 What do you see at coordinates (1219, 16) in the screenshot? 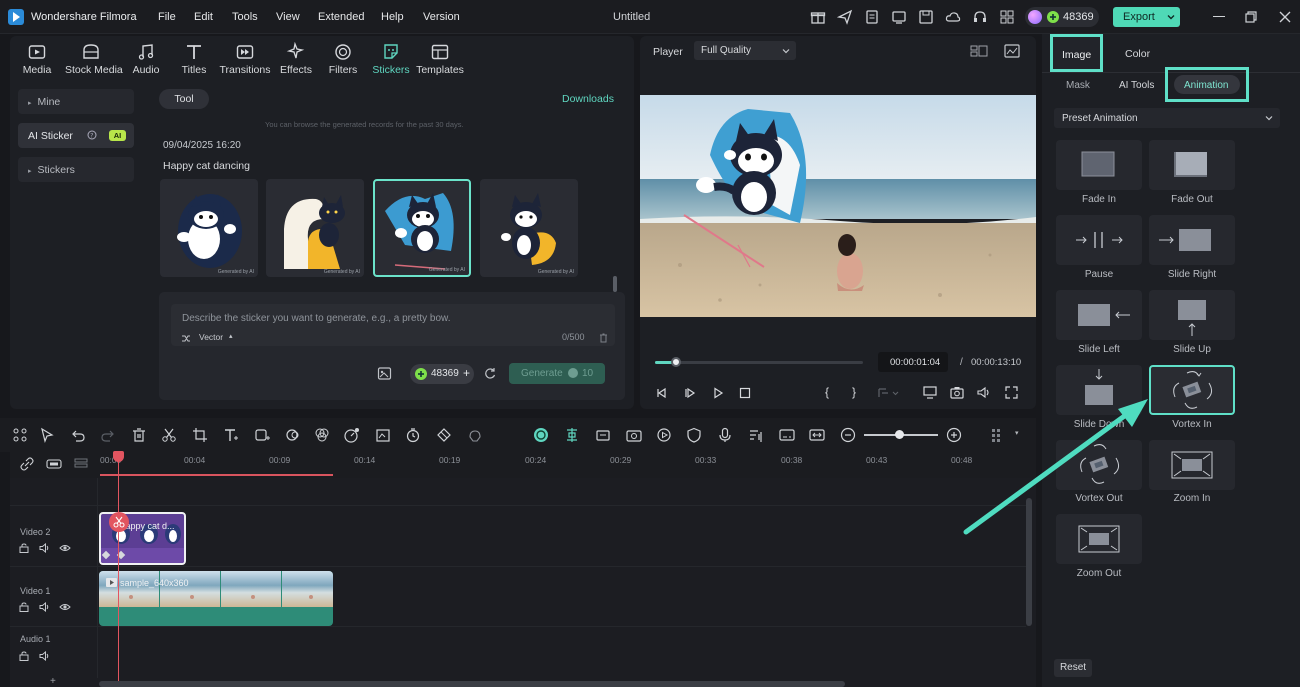
I see `minimize-icon` at bounding box center [1219, 16].